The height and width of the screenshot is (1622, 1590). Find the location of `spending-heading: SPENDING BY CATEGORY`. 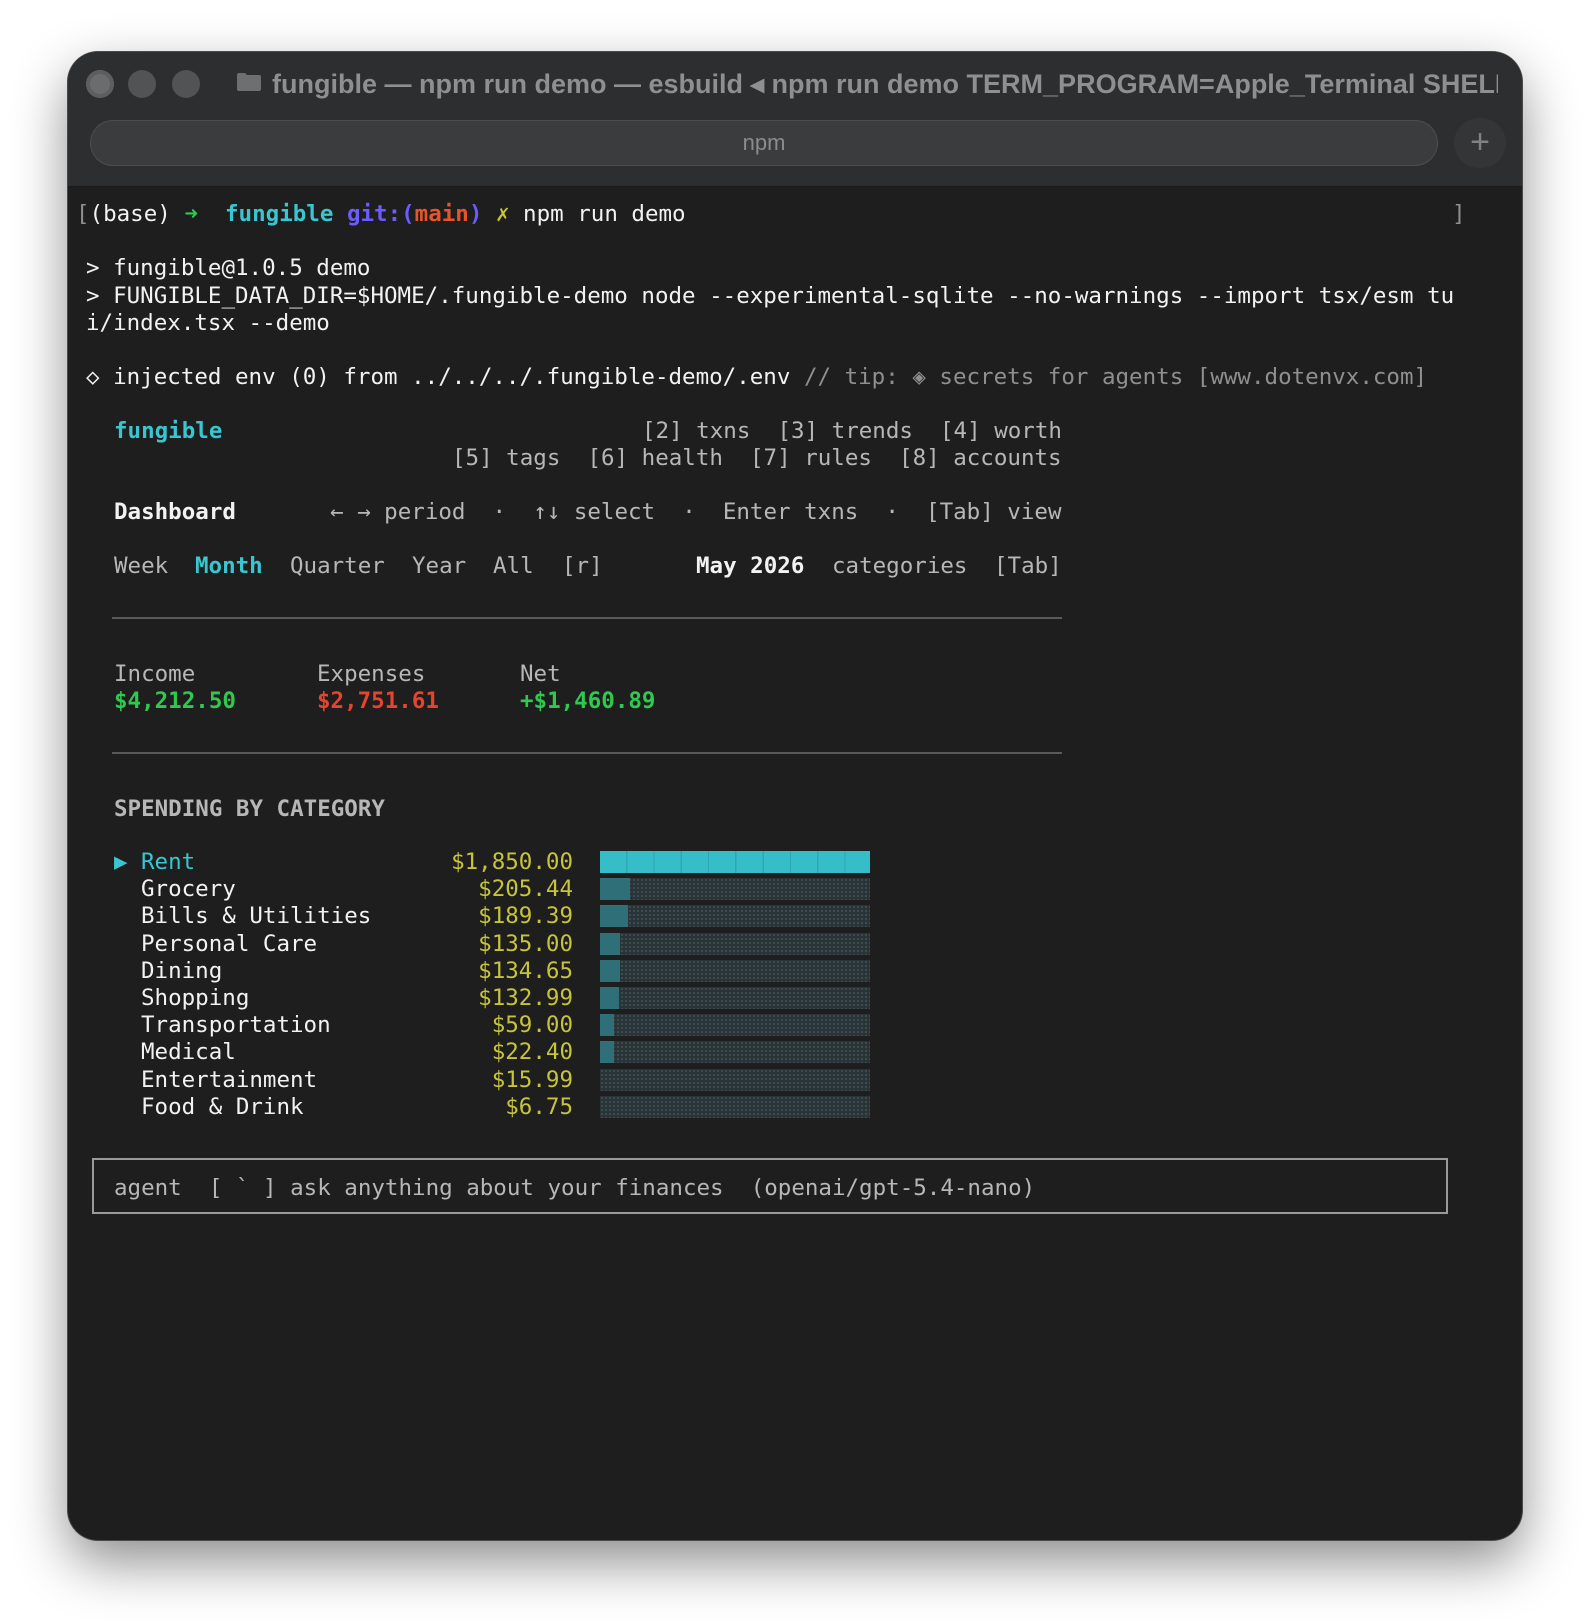

spending-heading: SPENDING BY CATEGORY is located at coordinates (249, 809).